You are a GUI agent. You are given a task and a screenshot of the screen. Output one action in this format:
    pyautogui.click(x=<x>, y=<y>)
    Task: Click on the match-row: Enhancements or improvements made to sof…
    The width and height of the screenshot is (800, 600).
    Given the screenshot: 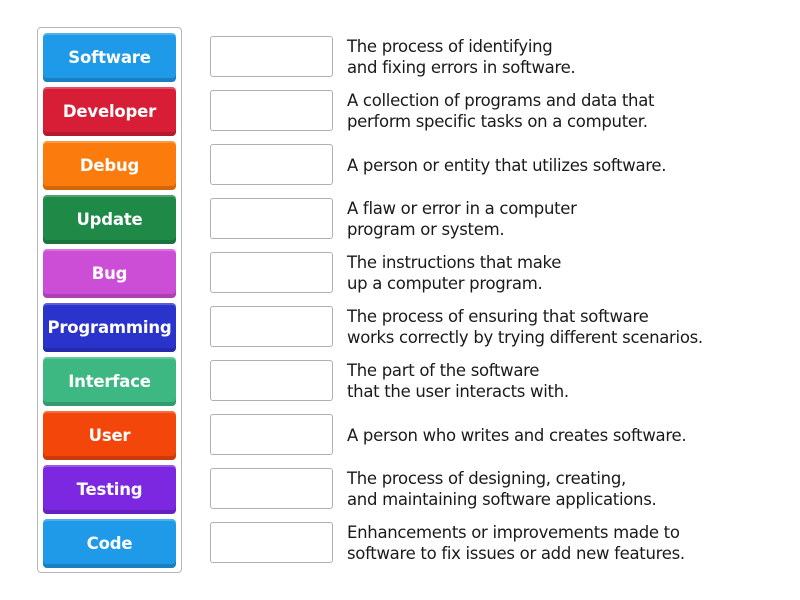 What is the action you would take?
    pyautogui.click(x=495, y=543)
    